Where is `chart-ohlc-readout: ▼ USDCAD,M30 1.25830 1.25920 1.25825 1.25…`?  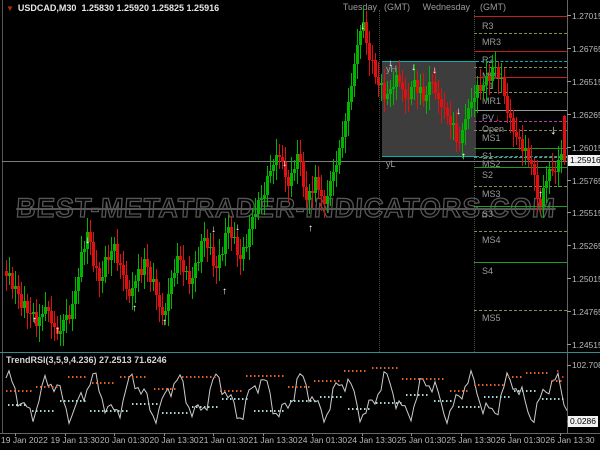
chart-ohlc-readout: ▼ USDCAD,M30 1.25830 1.25920 1.25825 1.25… is located at coordinates (112, 8).